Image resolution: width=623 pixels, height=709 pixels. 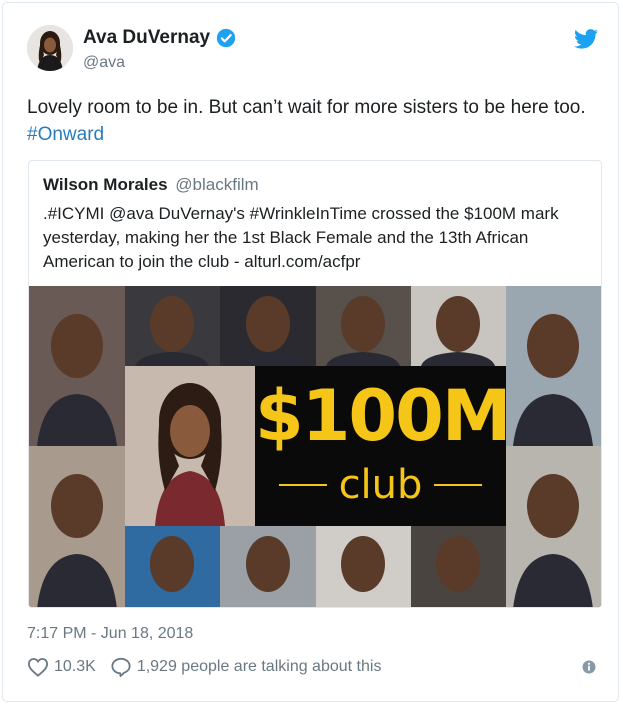 I want to click on twitter-bird-icon, so click(x=586, y=39).